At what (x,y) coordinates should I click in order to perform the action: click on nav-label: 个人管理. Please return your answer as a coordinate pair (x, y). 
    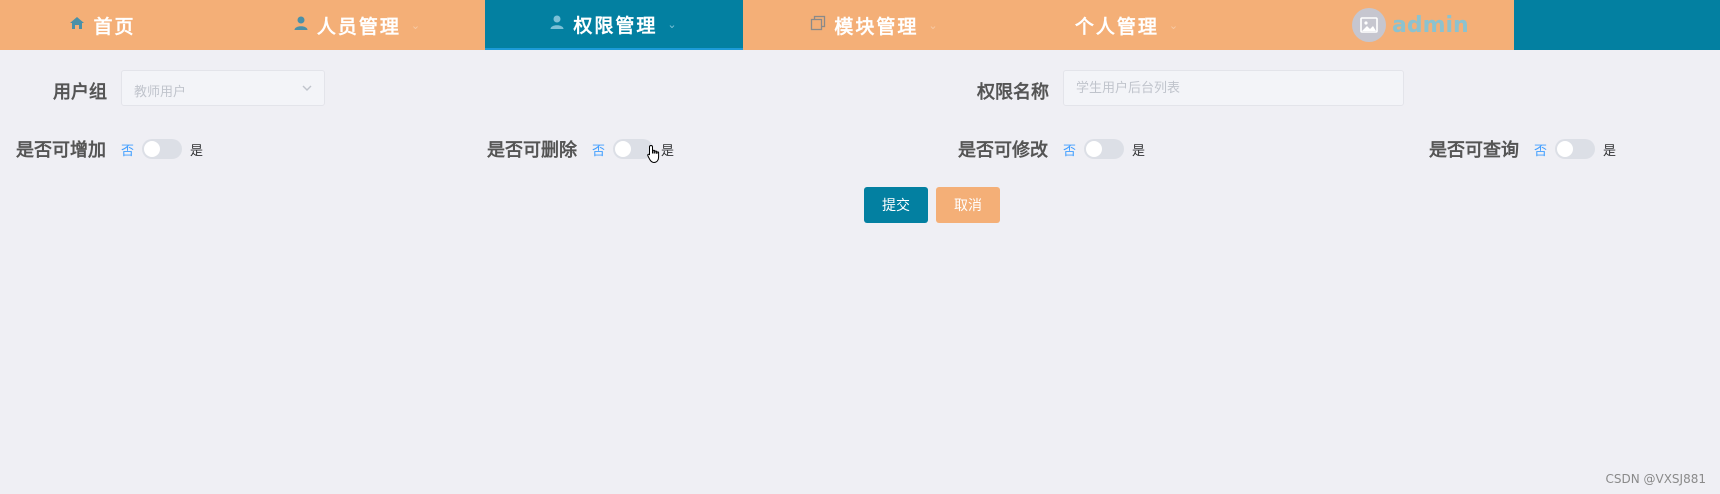
    Looking at the image, I should click on (1116, 26).